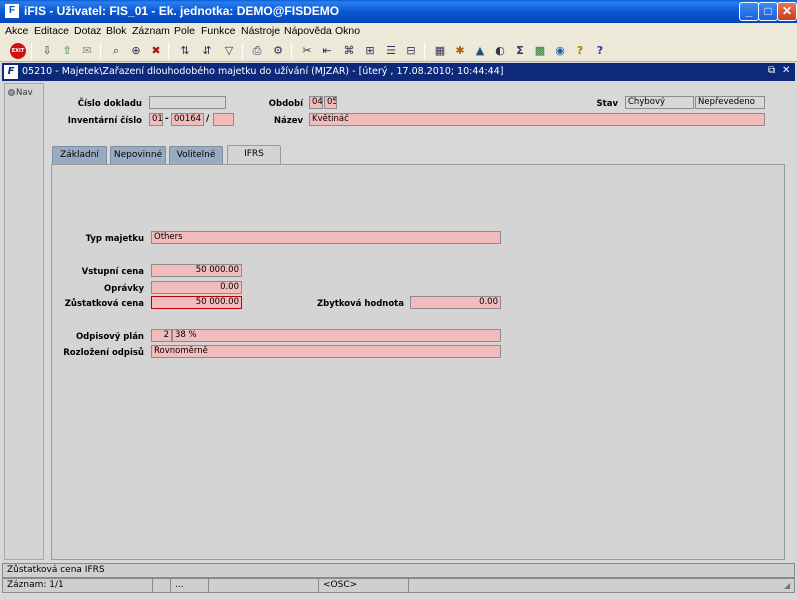 This screenshot has width=797, height=600. I want to click on settings-icon: ⚙, so click(278, 51).